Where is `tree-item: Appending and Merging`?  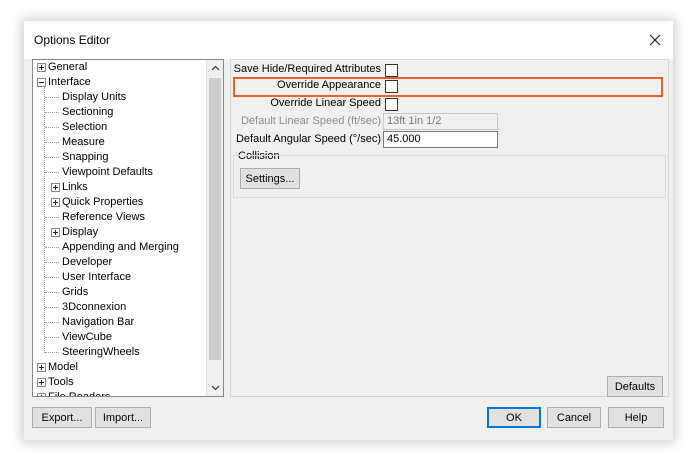 tree-item: Appending and Merging is located at coordinates (119, 247).